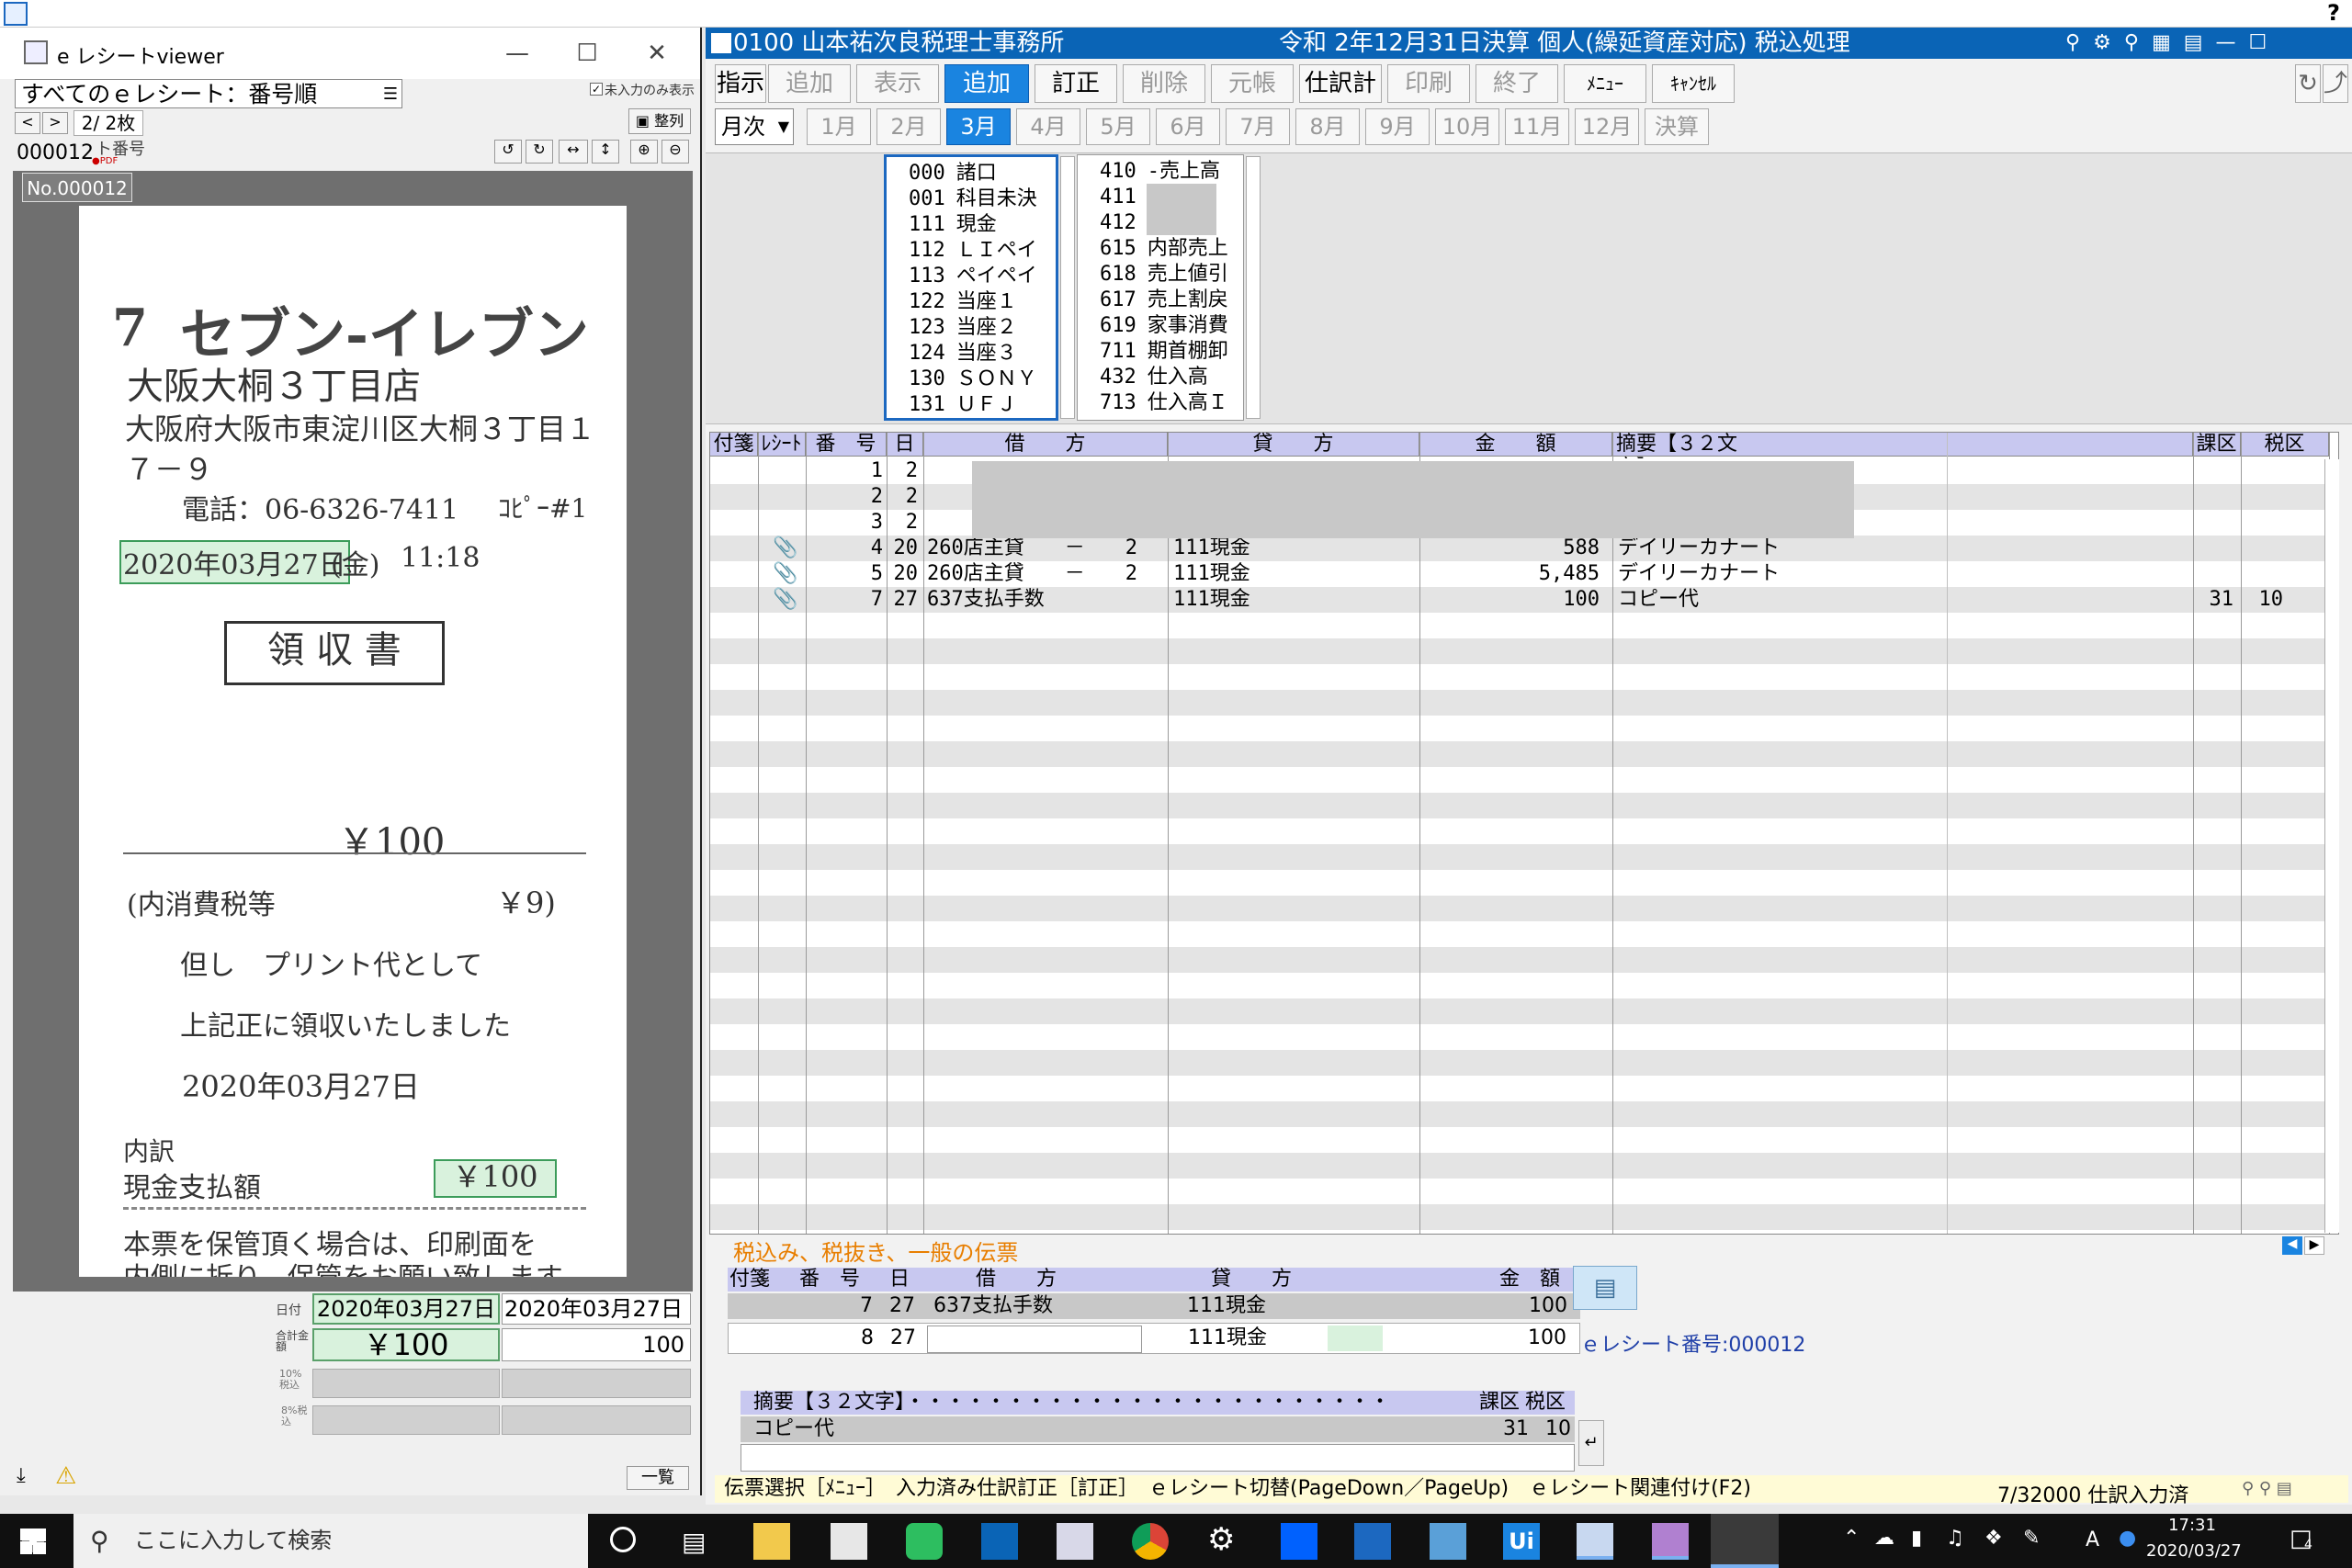  What do you see at coordinates (1605, 1288) in the screenshot?
I see `attach-receipt-icon: ▤` at bounding box center [1605, 1288].